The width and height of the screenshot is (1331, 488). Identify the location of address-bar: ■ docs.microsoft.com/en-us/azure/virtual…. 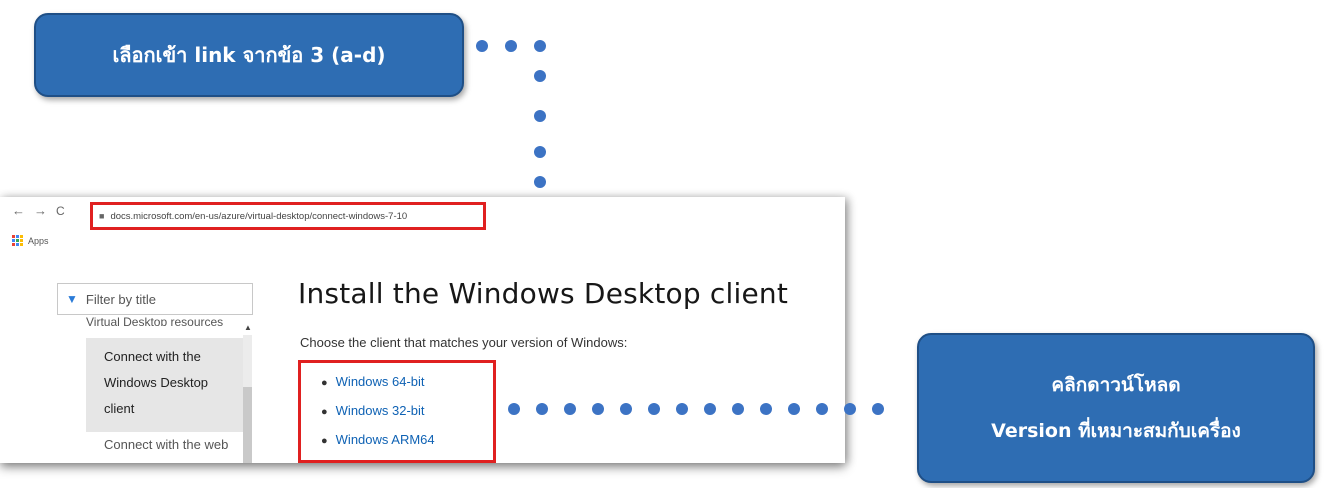
(288, 216).